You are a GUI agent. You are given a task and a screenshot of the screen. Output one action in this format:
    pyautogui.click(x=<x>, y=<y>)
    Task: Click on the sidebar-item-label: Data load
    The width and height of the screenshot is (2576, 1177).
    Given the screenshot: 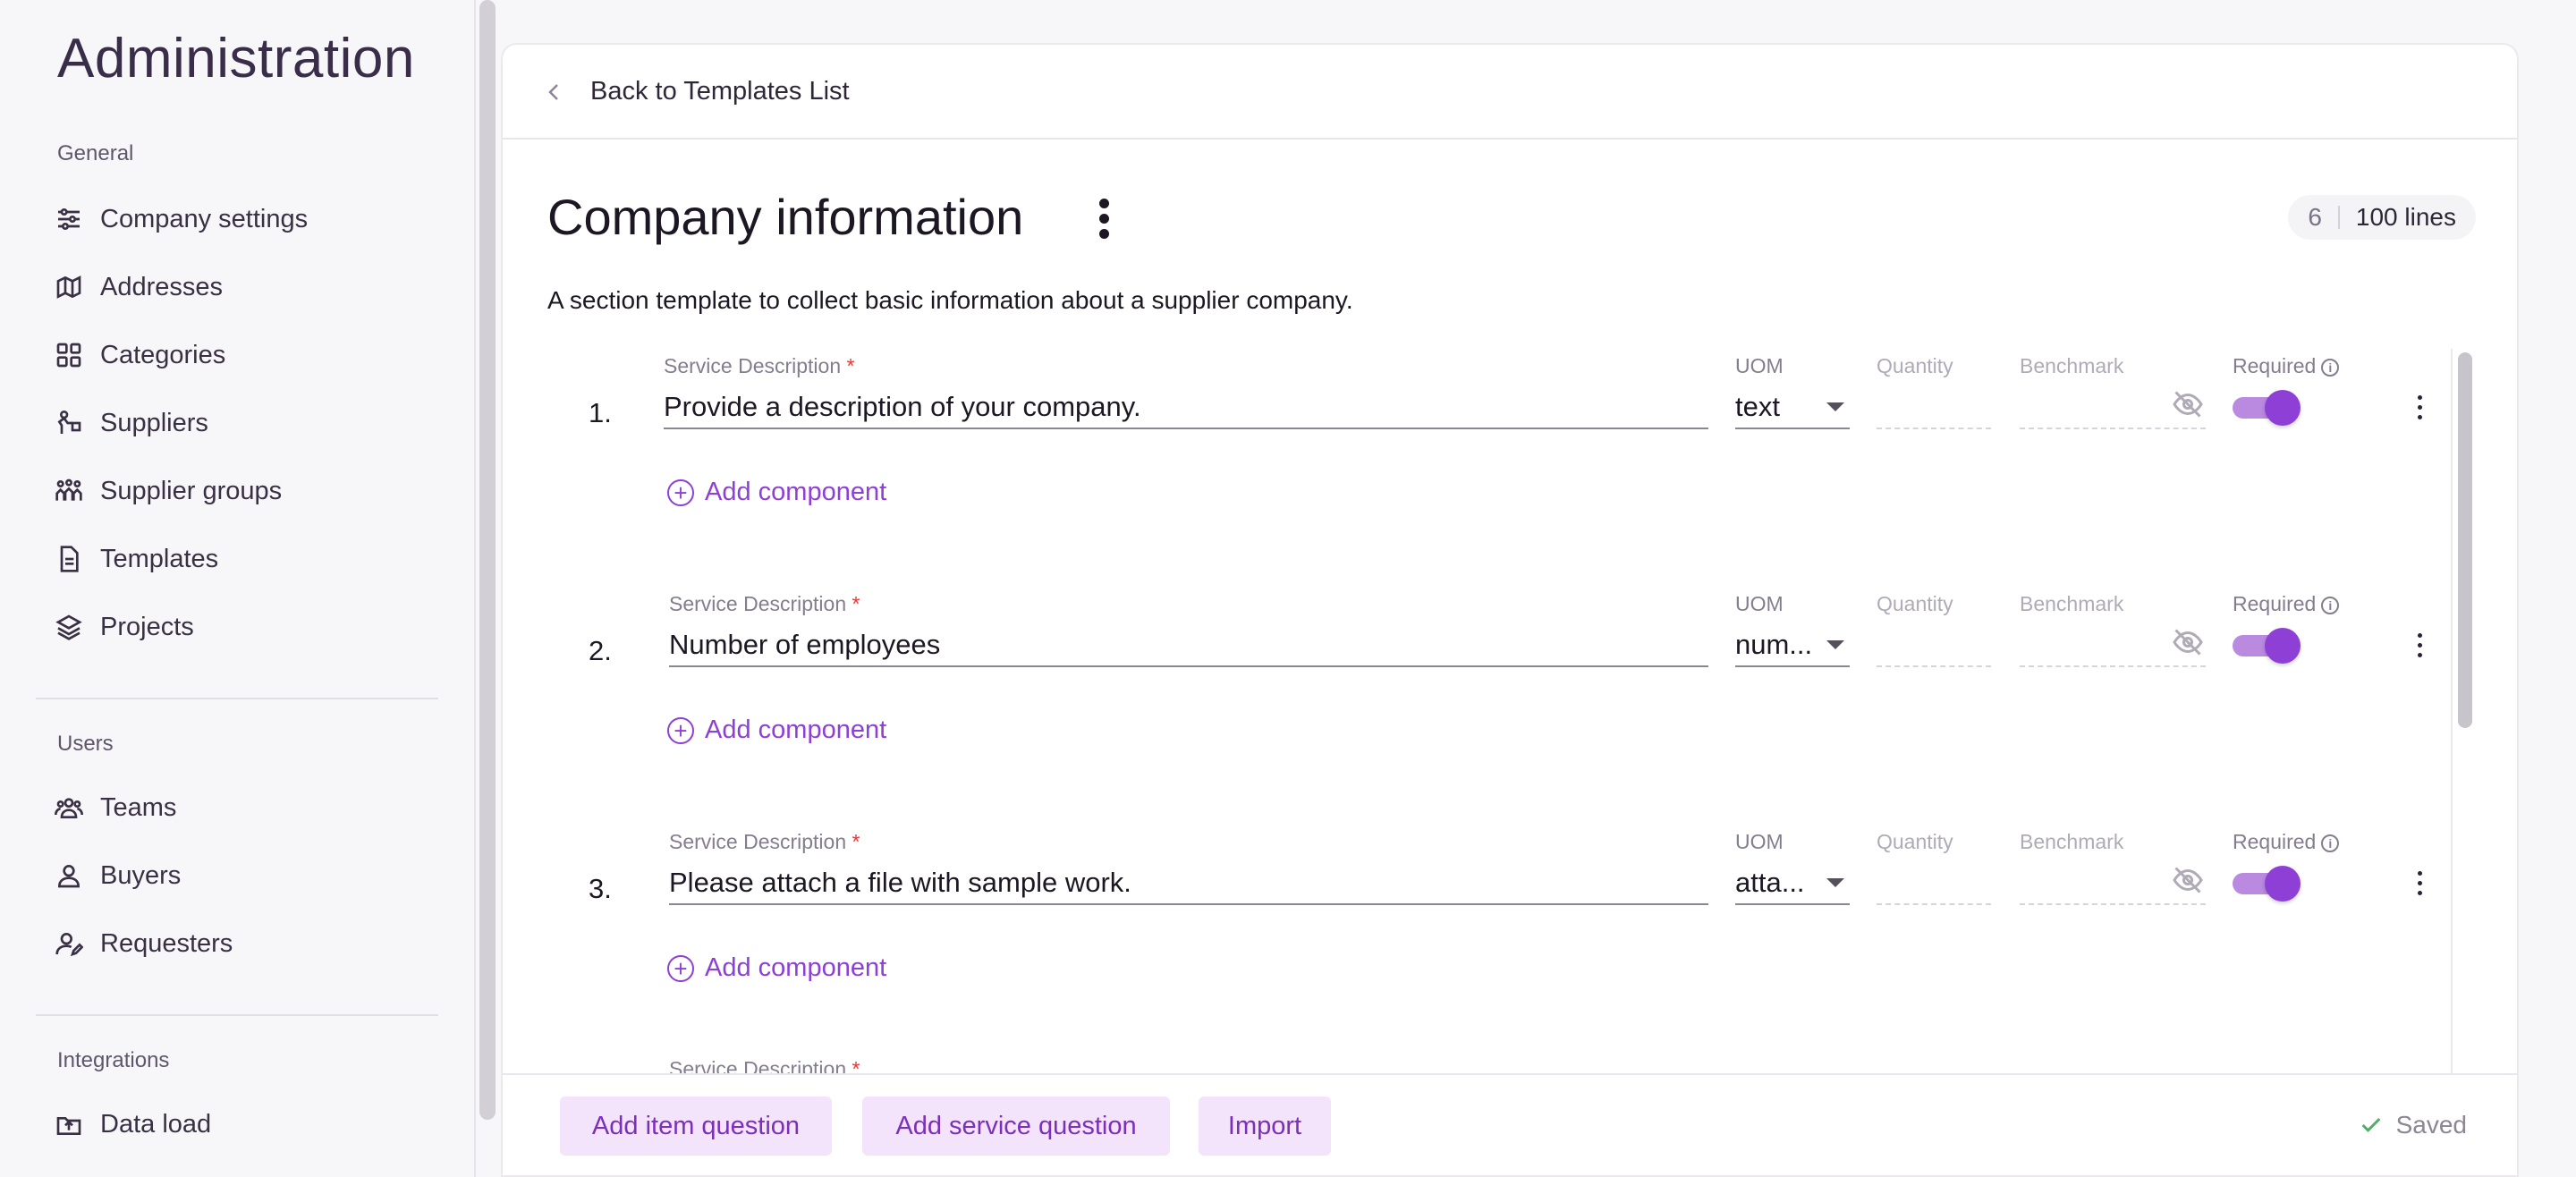 What is the action you would take?
    pyautogui.click(x=156, y=1124)
    